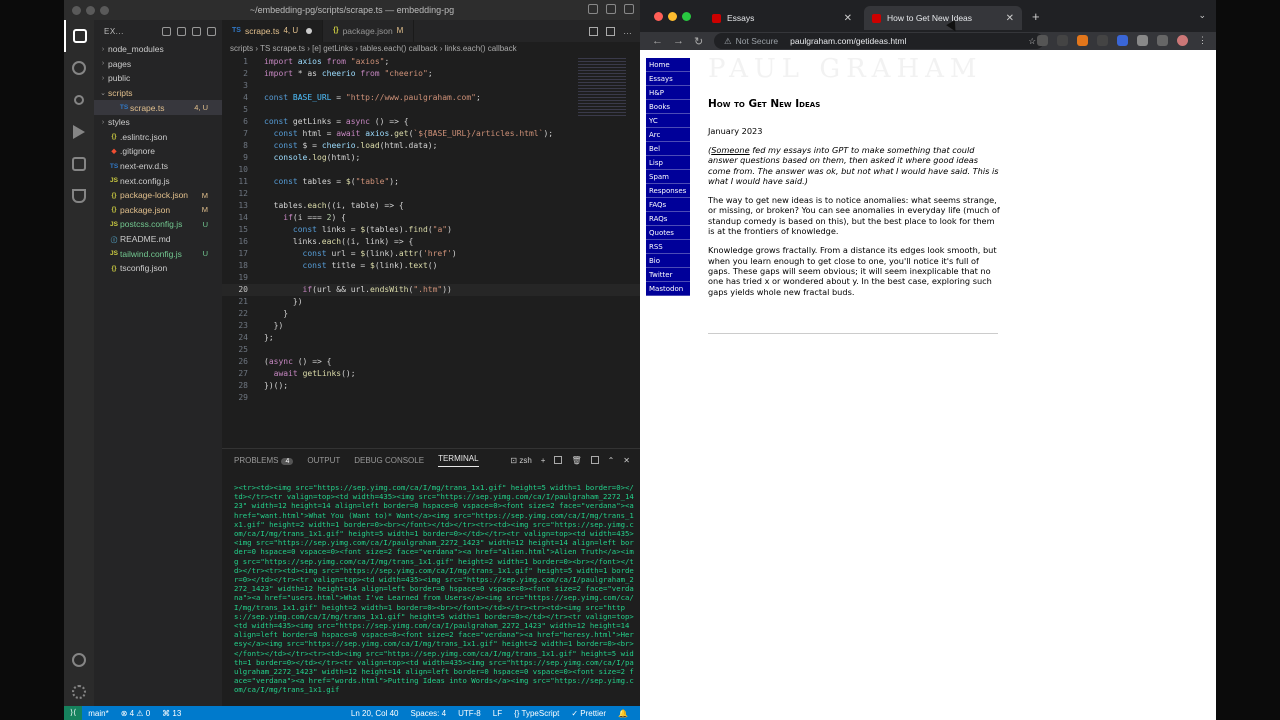  What do you see at coordinates (497, 713) in the screenshot?
I see `eol: LF` at bounding box center [497, 713].